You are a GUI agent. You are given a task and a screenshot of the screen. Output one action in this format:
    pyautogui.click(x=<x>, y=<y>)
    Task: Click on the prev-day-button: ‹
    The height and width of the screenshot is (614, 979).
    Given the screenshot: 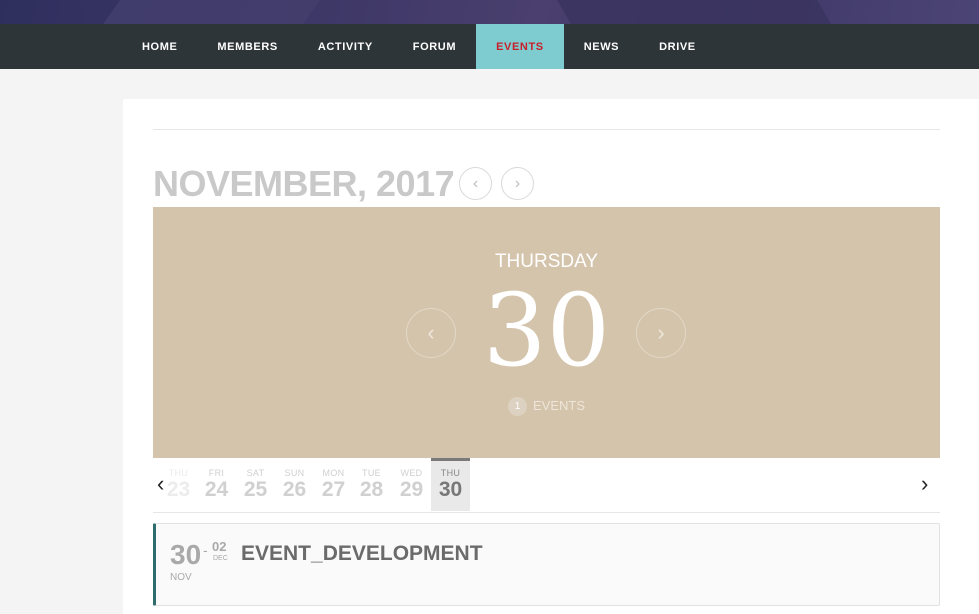 What is the action you would take?
    pyautogui.click(x=431, y=333)
    